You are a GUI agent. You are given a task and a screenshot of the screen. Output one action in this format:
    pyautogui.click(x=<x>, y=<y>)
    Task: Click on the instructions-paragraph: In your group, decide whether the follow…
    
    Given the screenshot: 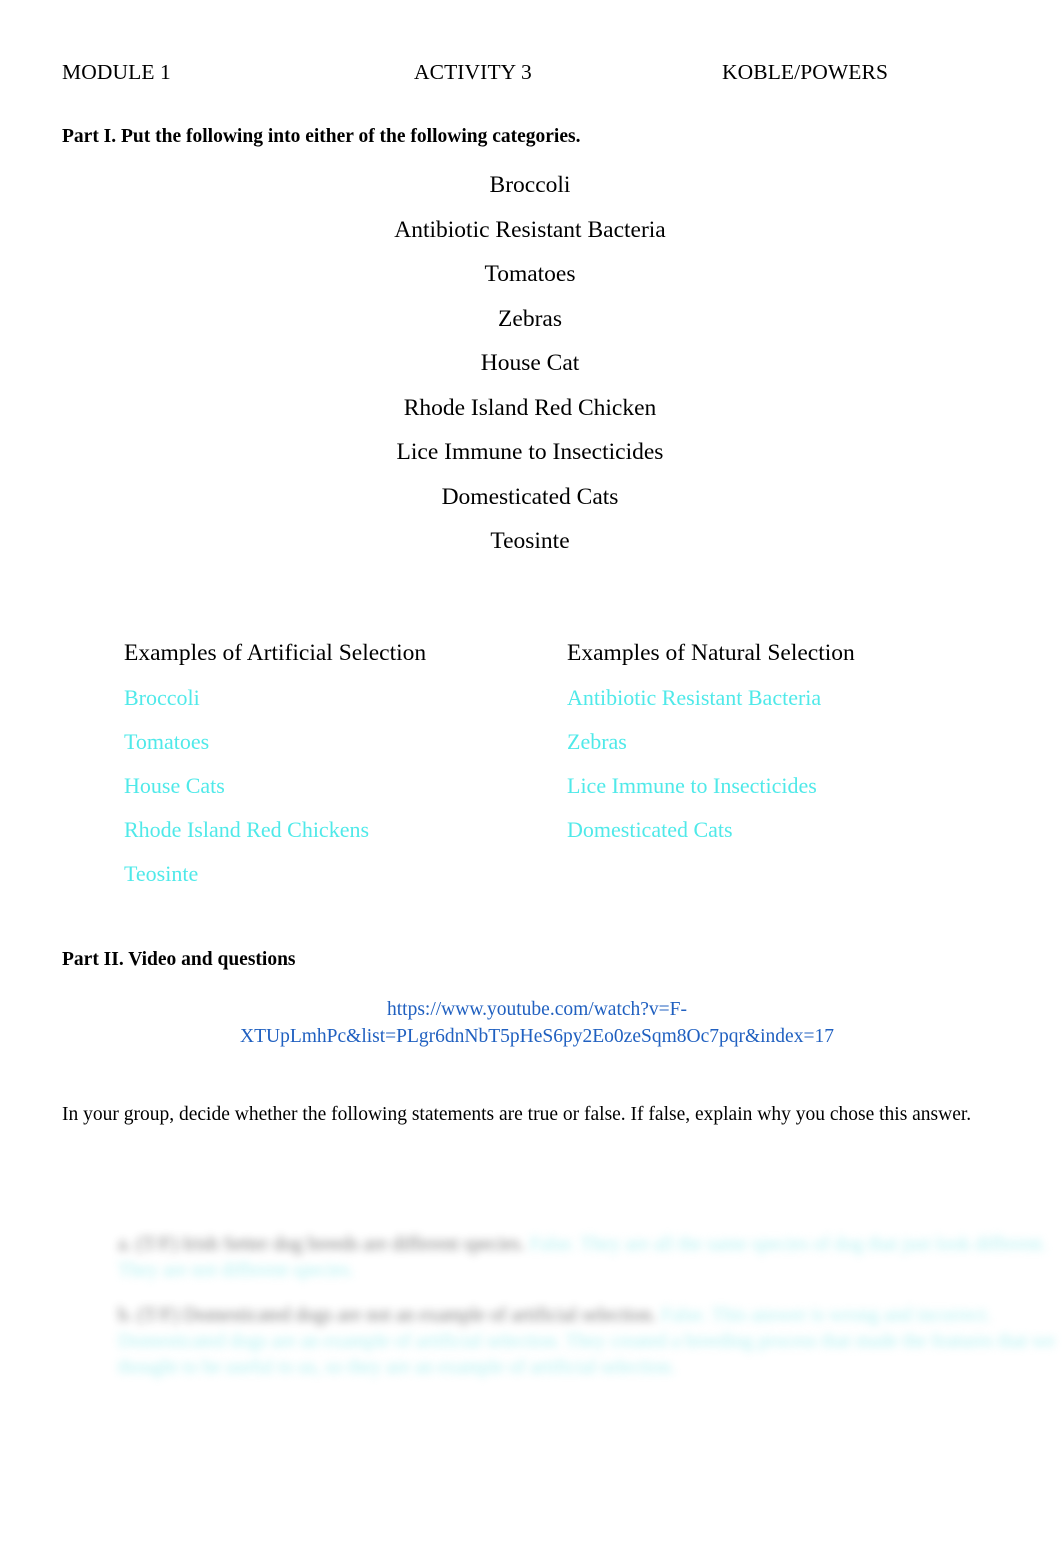 What is the action you would take?
    pyautogui.click(x=517, y=1114)
    